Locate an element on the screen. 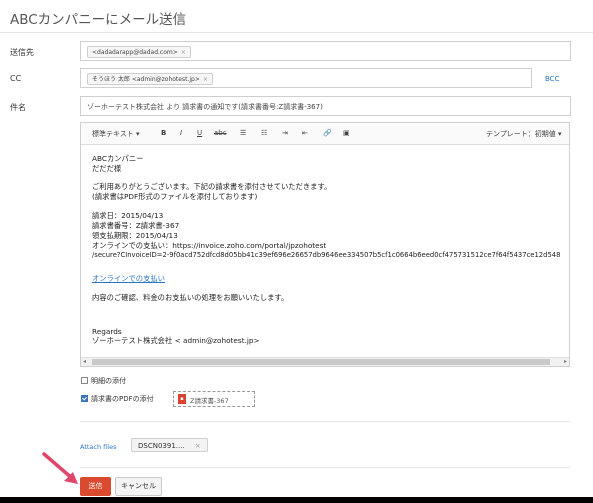  scrollbar-thumb is located at coordinates (321, 362).